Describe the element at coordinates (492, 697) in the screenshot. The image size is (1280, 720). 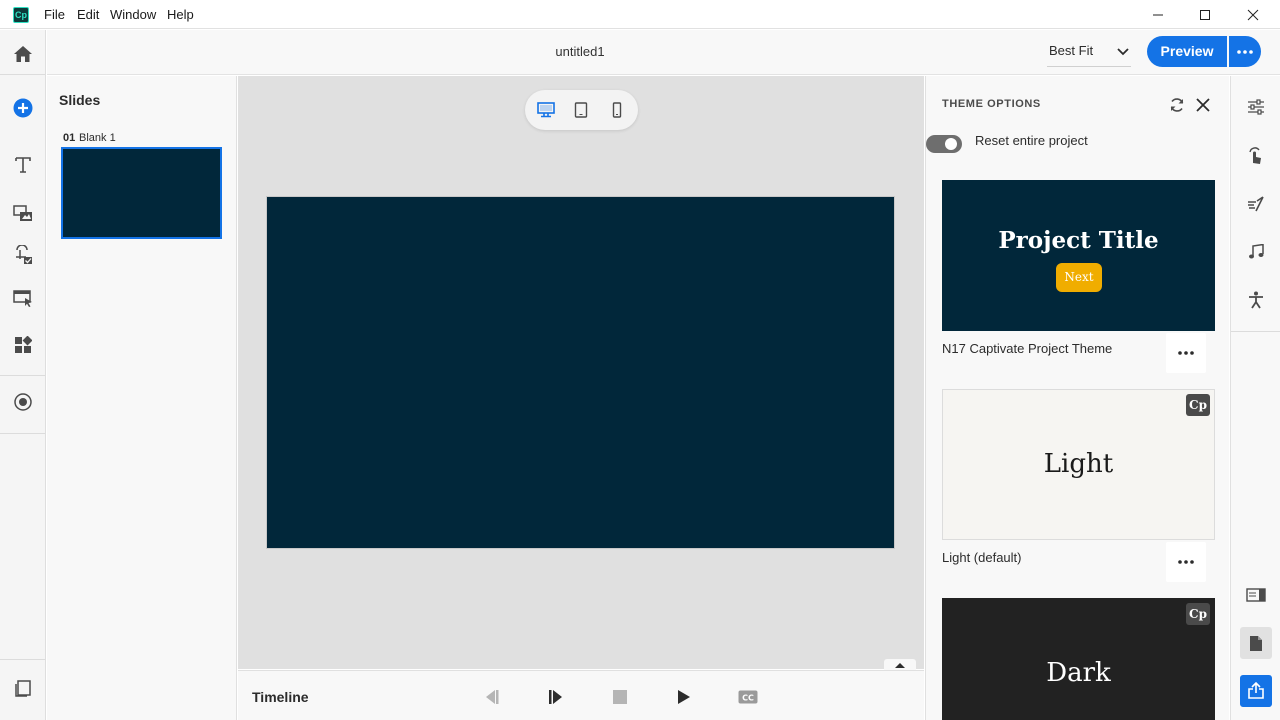
I see `step-back-icon` at that location.